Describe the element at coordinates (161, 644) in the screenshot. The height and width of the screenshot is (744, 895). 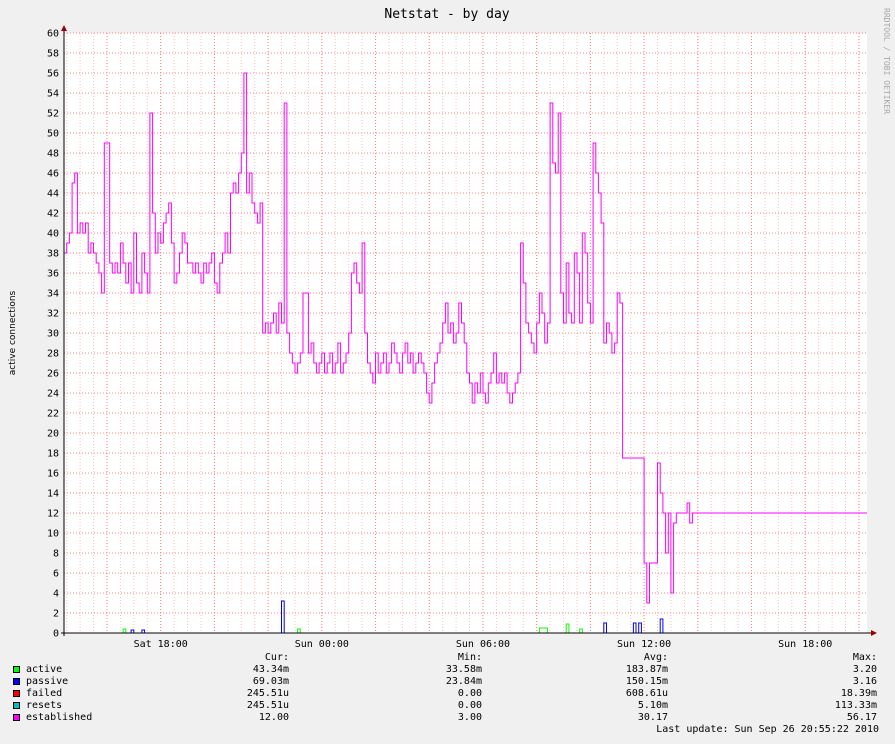
I see `x-tick-label: Sat 18:00` at that location.